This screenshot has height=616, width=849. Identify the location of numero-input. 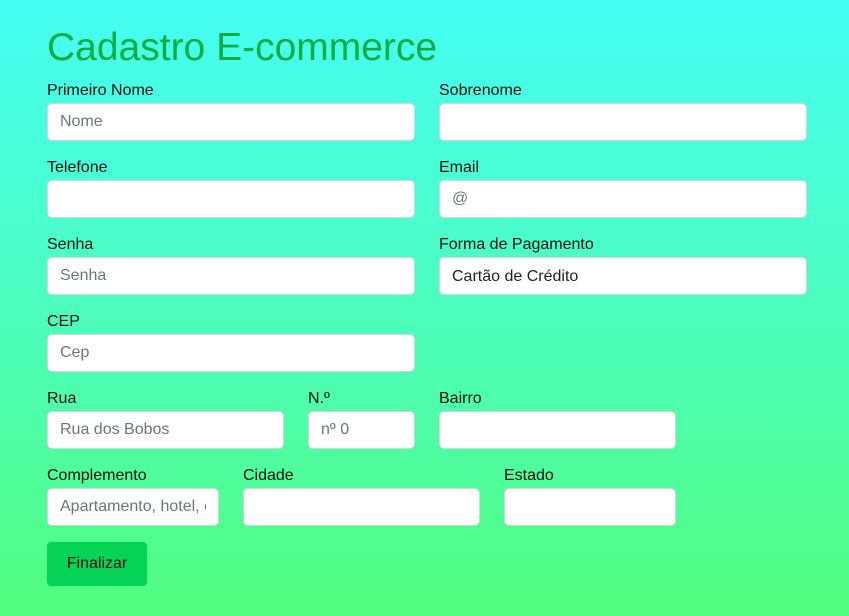
(361, 430).